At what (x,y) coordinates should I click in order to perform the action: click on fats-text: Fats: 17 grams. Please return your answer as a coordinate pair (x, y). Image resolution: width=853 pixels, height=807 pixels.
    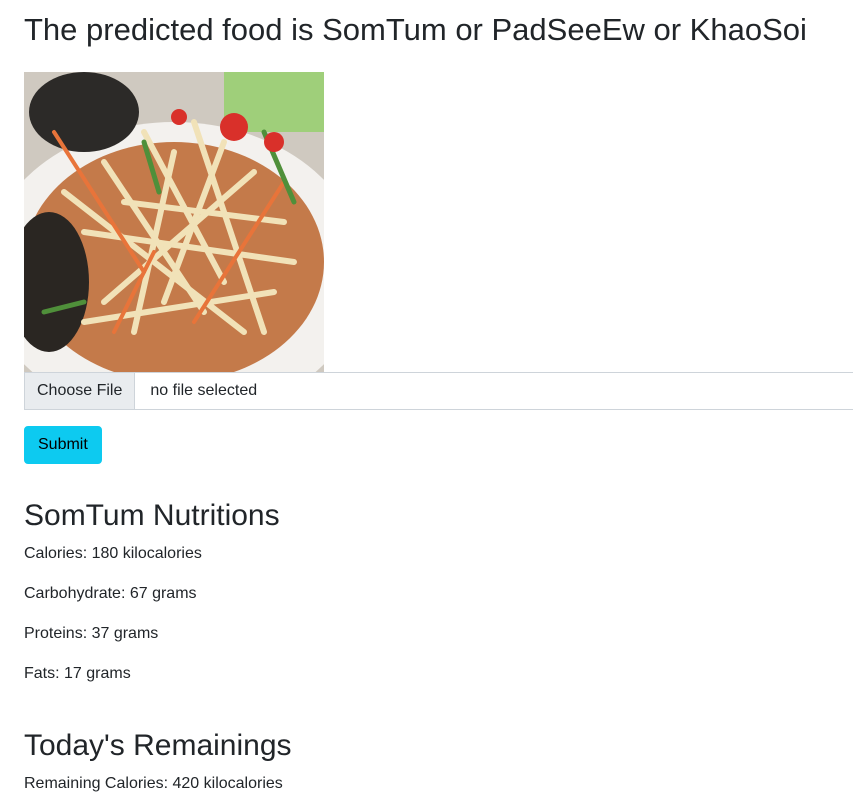
    Looking at the image, I should click on (77, 673).